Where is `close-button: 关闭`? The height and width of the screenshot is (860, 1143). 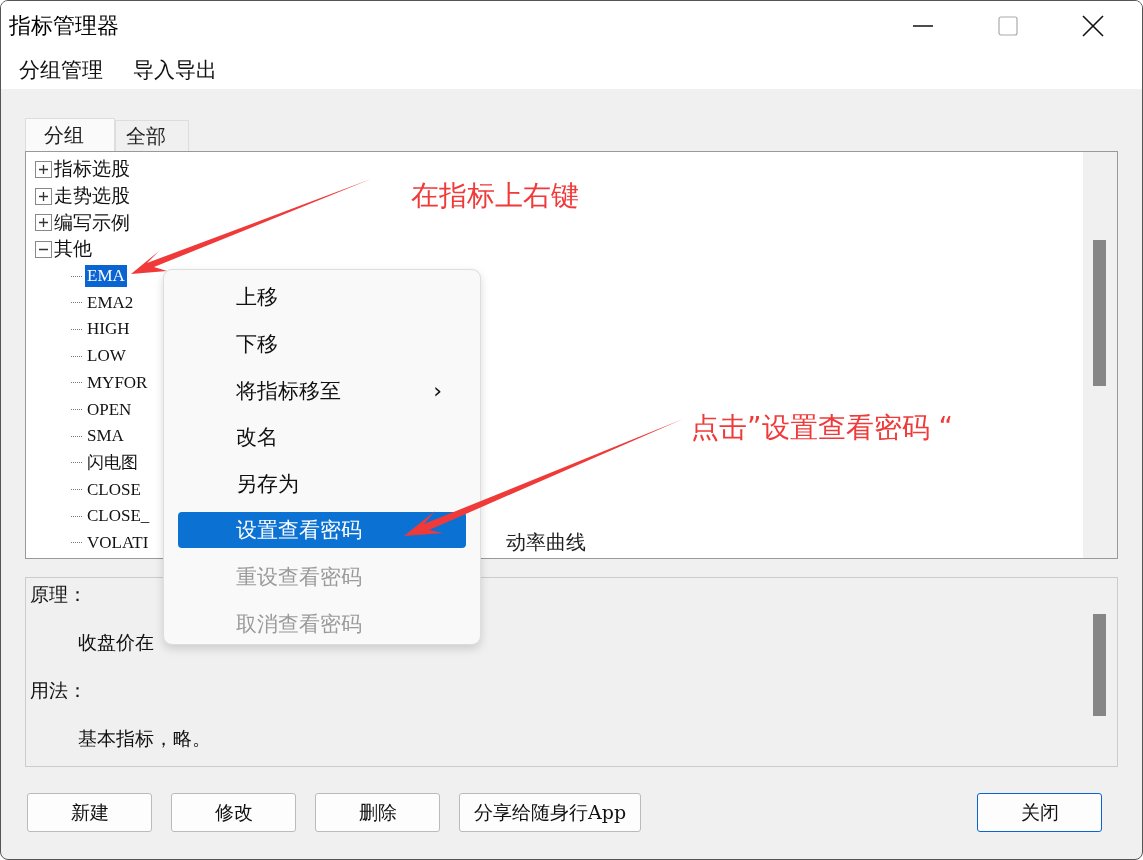 close-button: 关闭 is located at coordinates (1039, 812).